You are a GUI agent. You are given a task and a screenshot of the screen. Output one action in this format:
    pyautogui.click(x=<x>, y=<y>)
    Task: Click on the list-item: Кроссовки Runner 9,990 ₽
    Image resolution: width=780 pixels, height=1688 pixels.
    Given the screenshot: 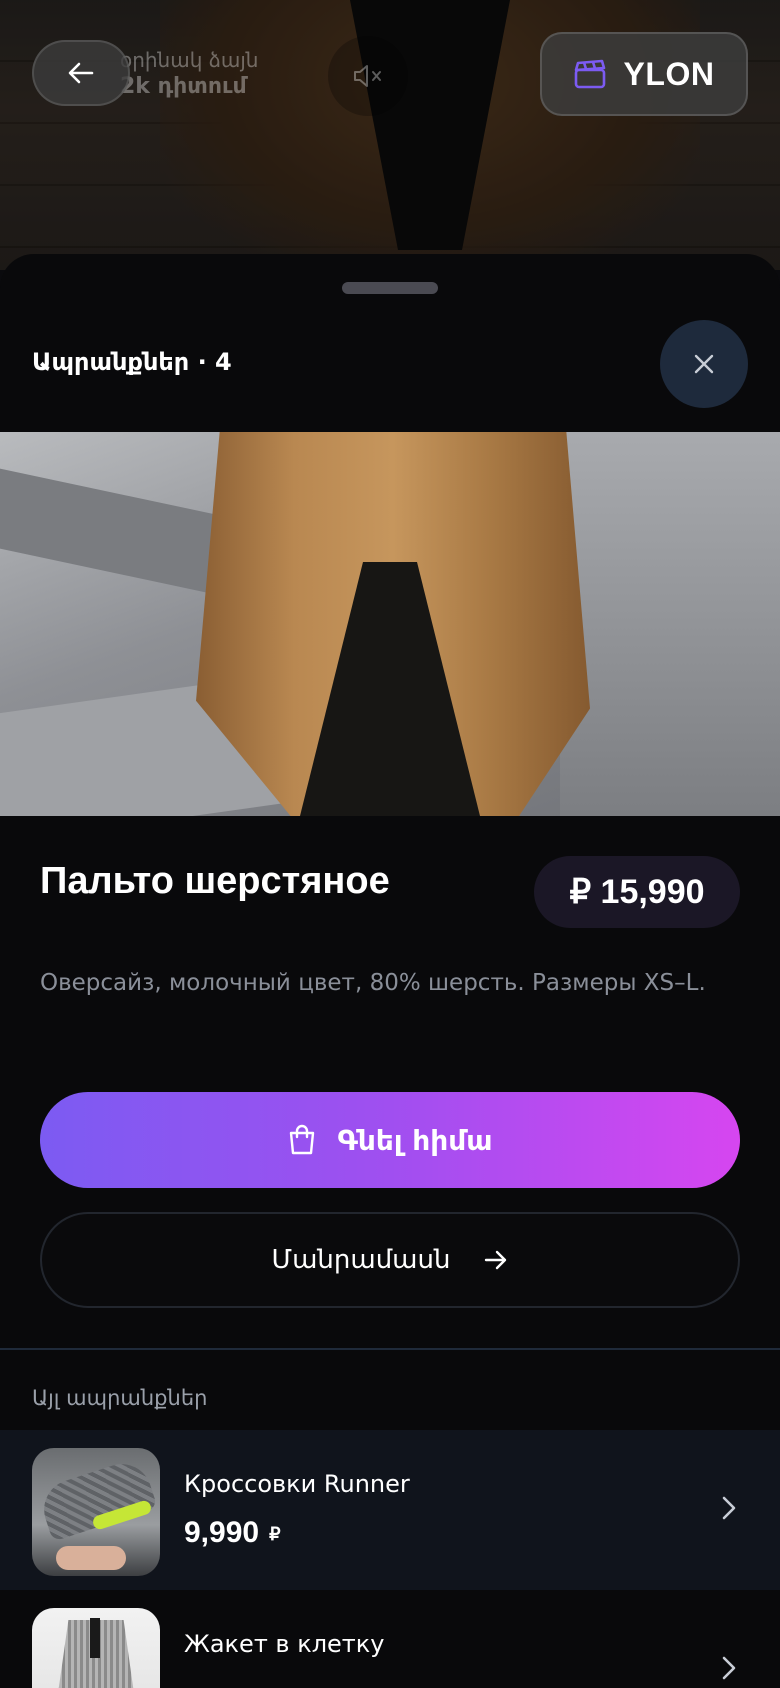 What is the action you would take?
    pyautogui.click(x=390, y=1510)
    